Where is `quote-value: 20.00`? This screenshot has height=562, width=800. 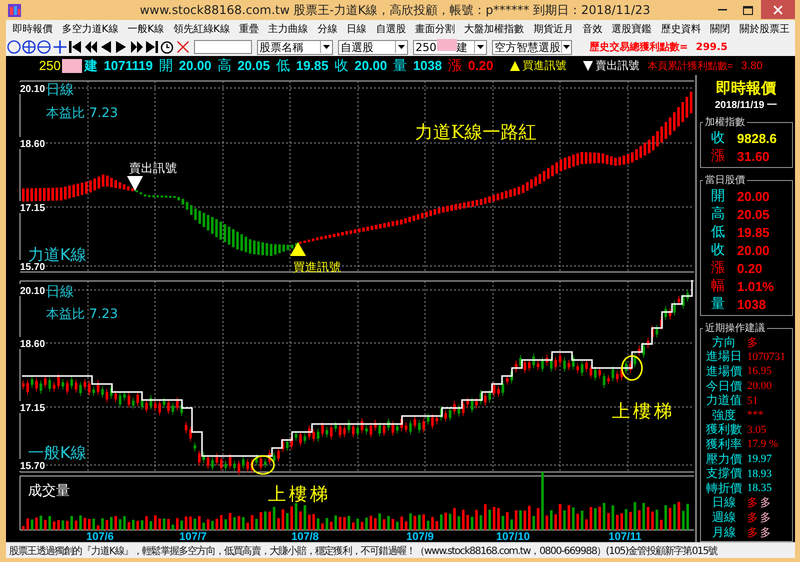 quote-value: 20.00 is located at coordinates (371, 65).